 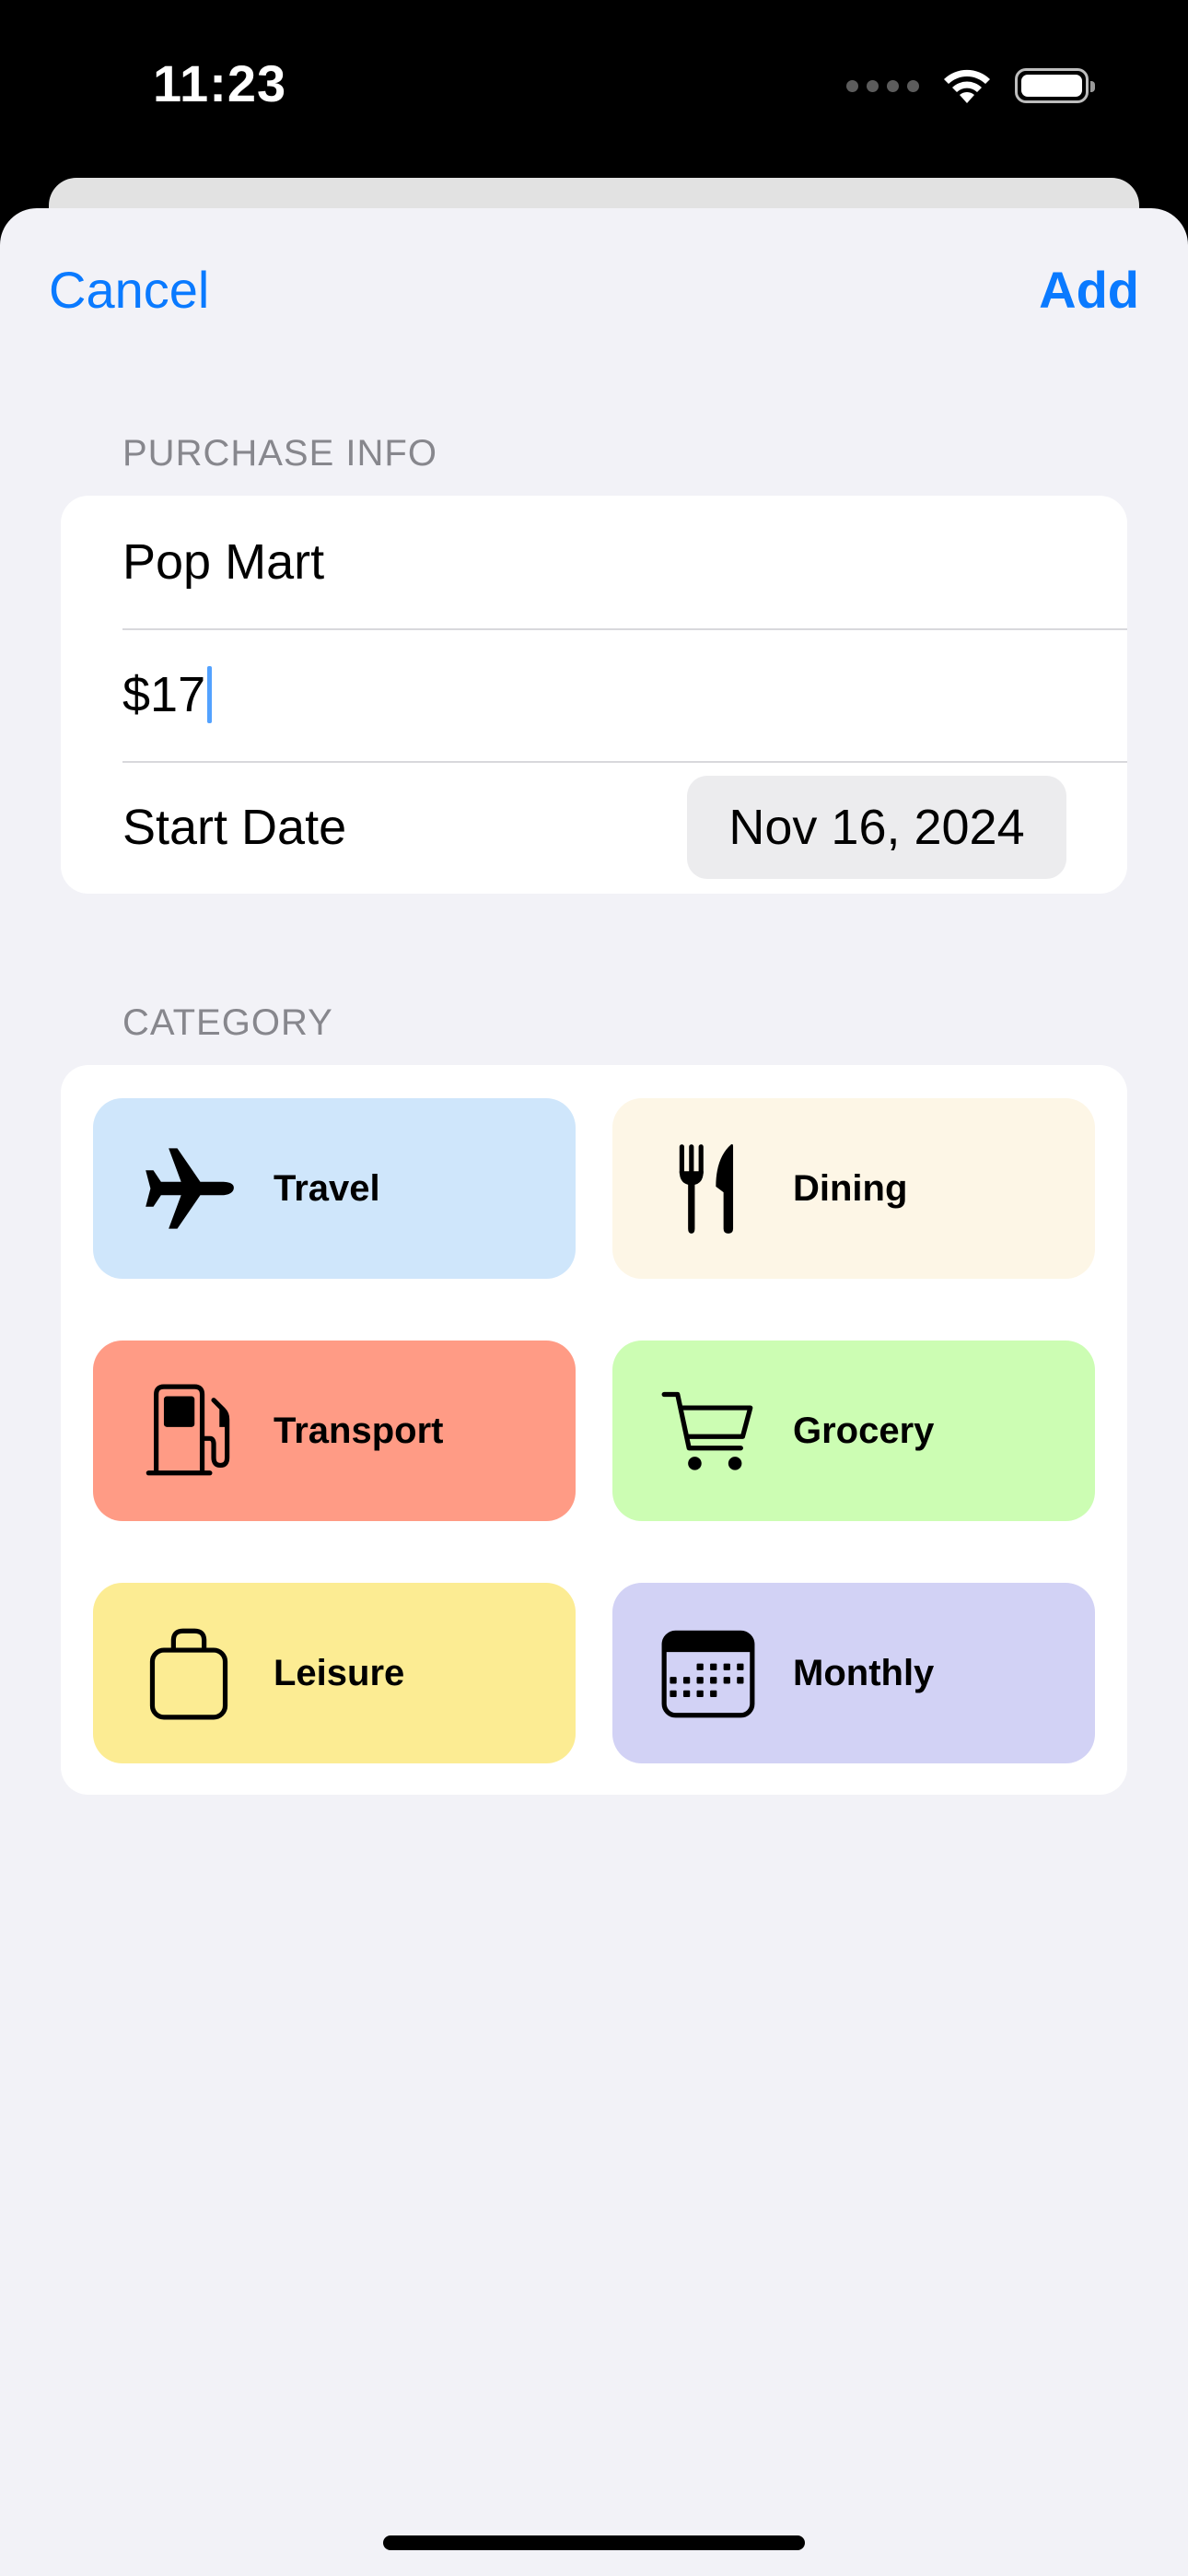 What do you see at coordinates (967, 86) in the screenshot?
I see `wifi-icon` at bounding box center [967, 86].